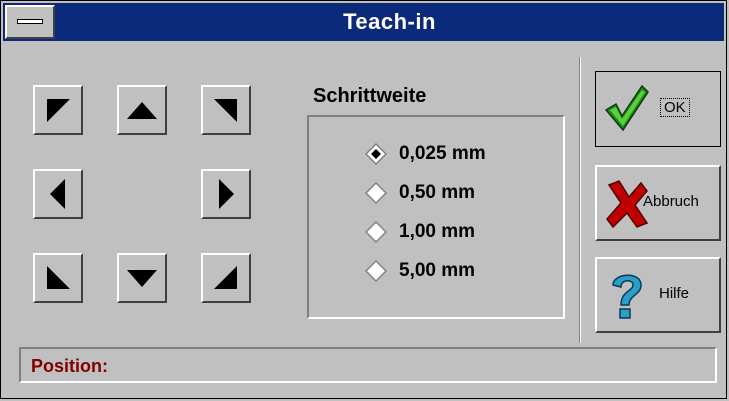 The height and width of the screenshot is (401, 729). I want to click on help-label: Hilfe, so click(674, 293).